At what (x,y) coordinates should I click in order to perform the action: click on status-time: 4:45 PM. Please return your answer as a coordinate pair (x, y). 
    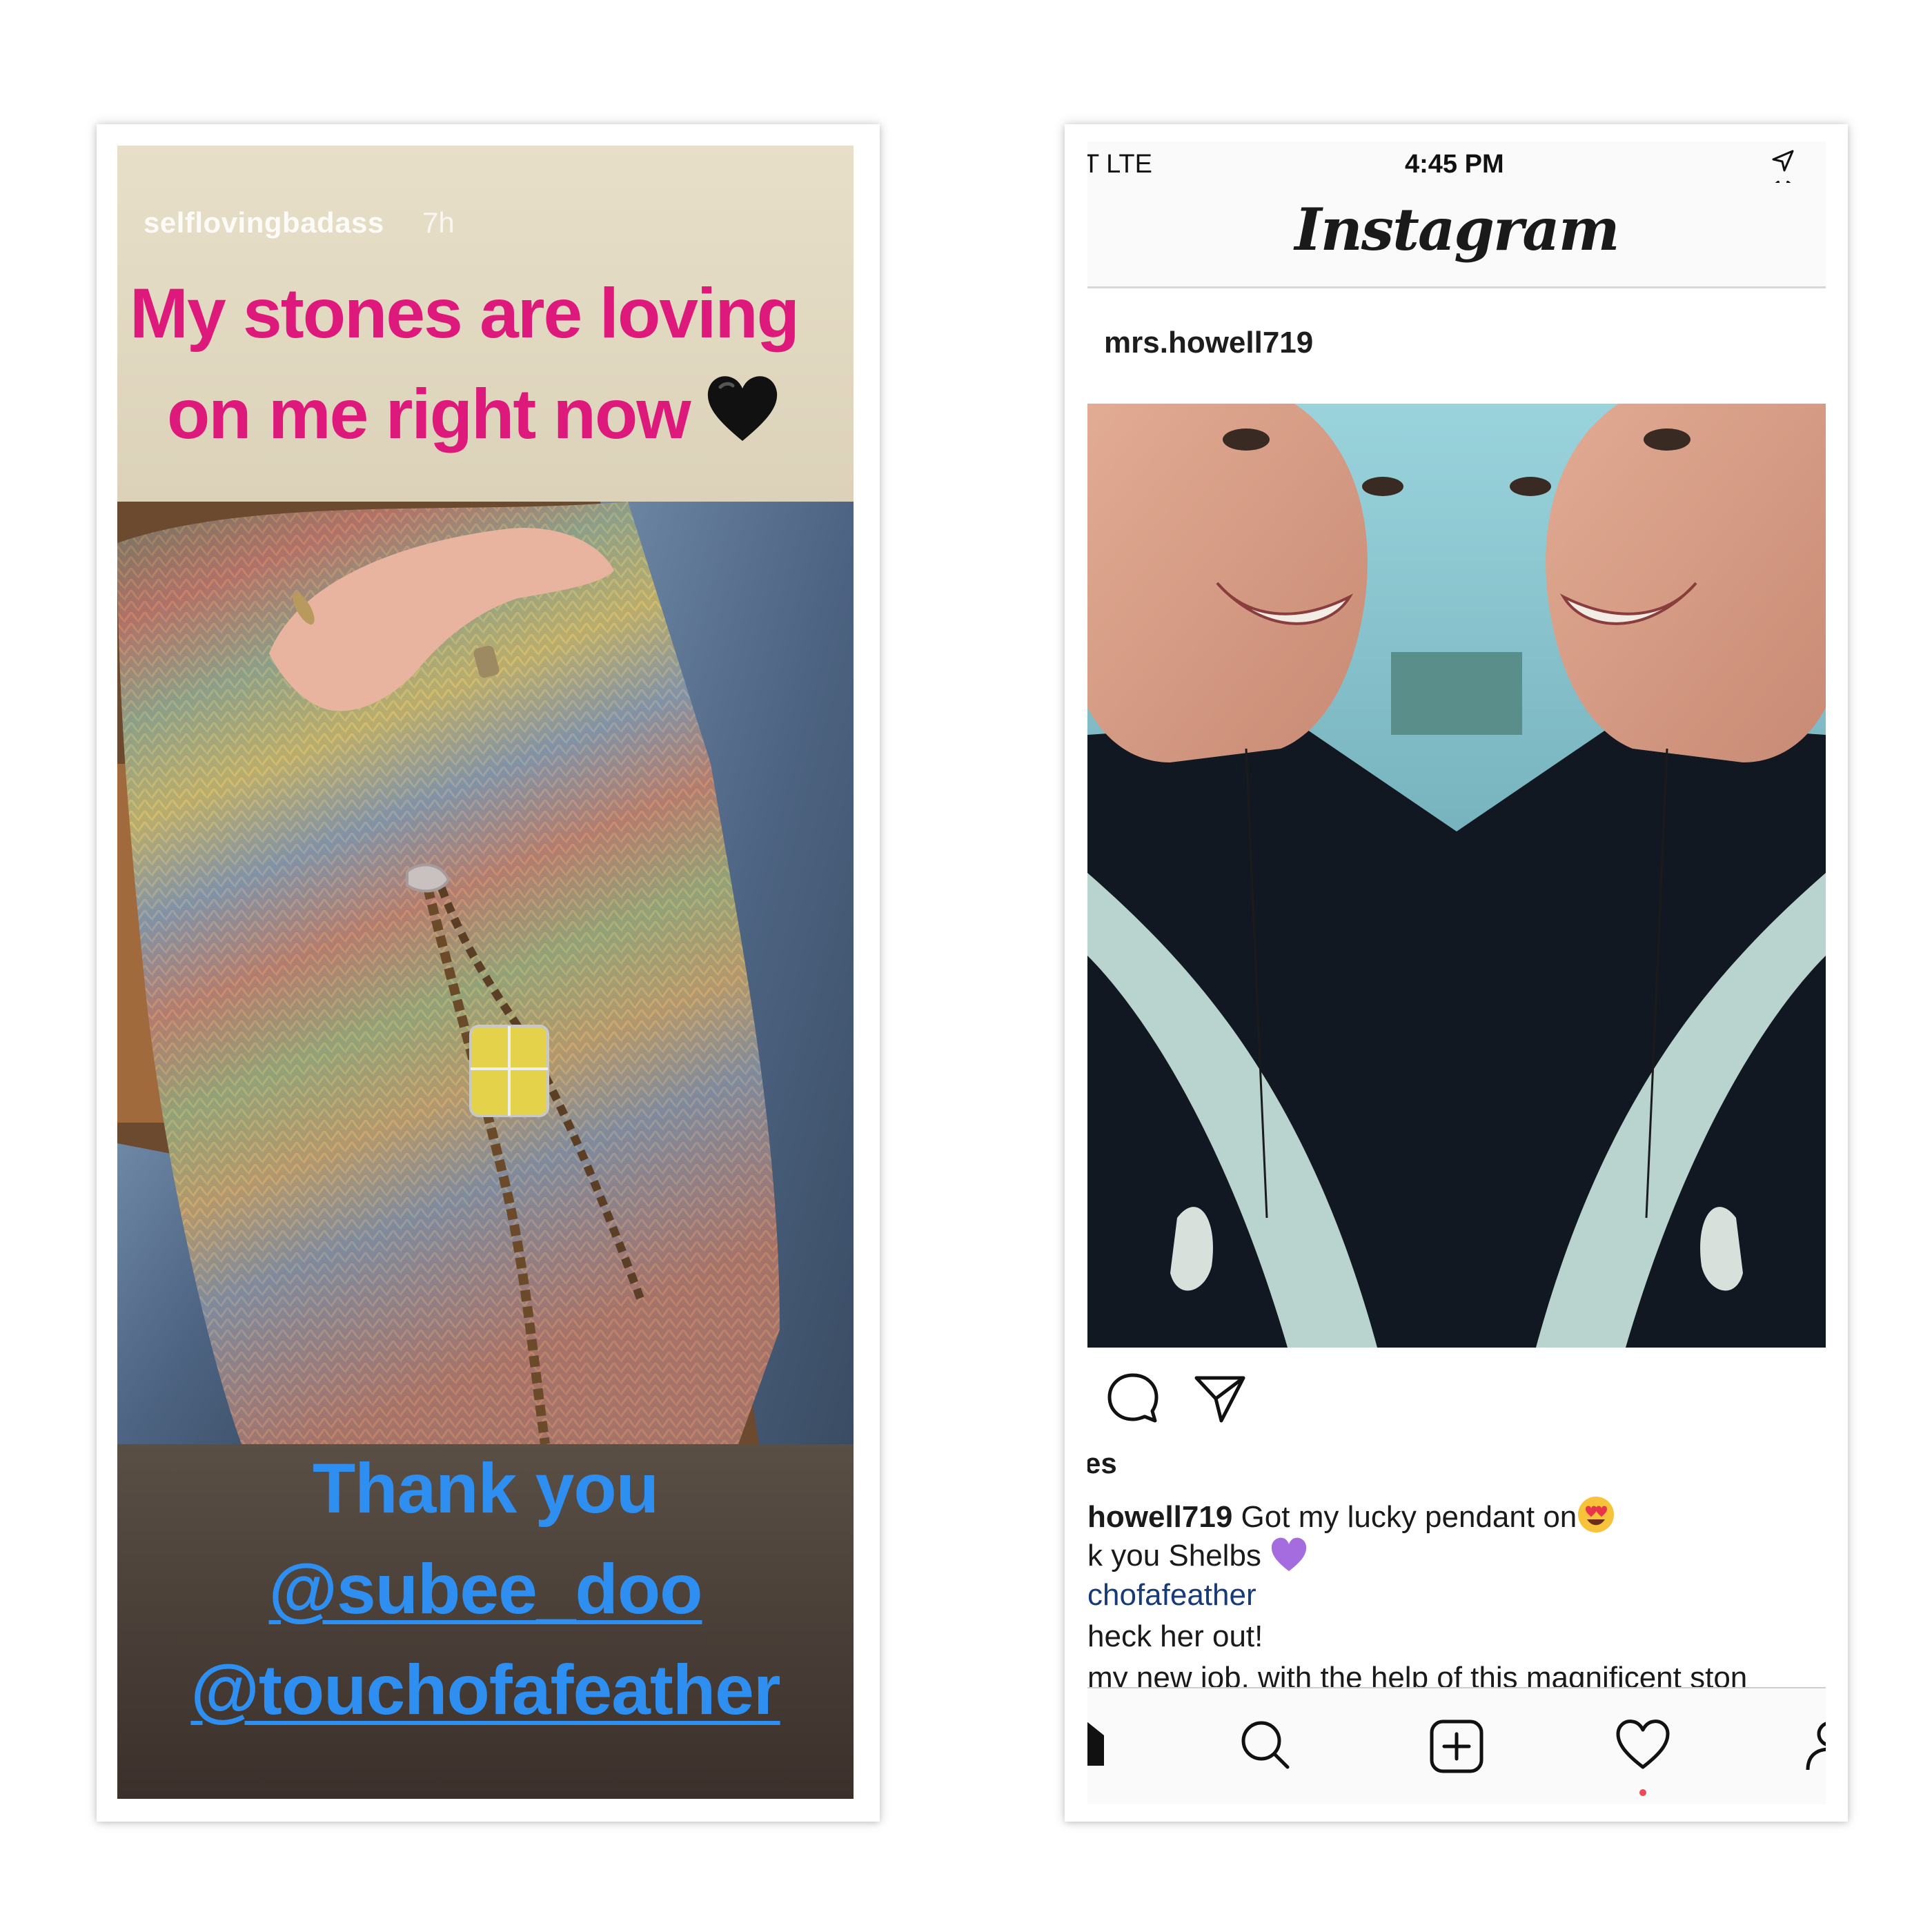
    Looking at the image, I should click on (1454, 164).